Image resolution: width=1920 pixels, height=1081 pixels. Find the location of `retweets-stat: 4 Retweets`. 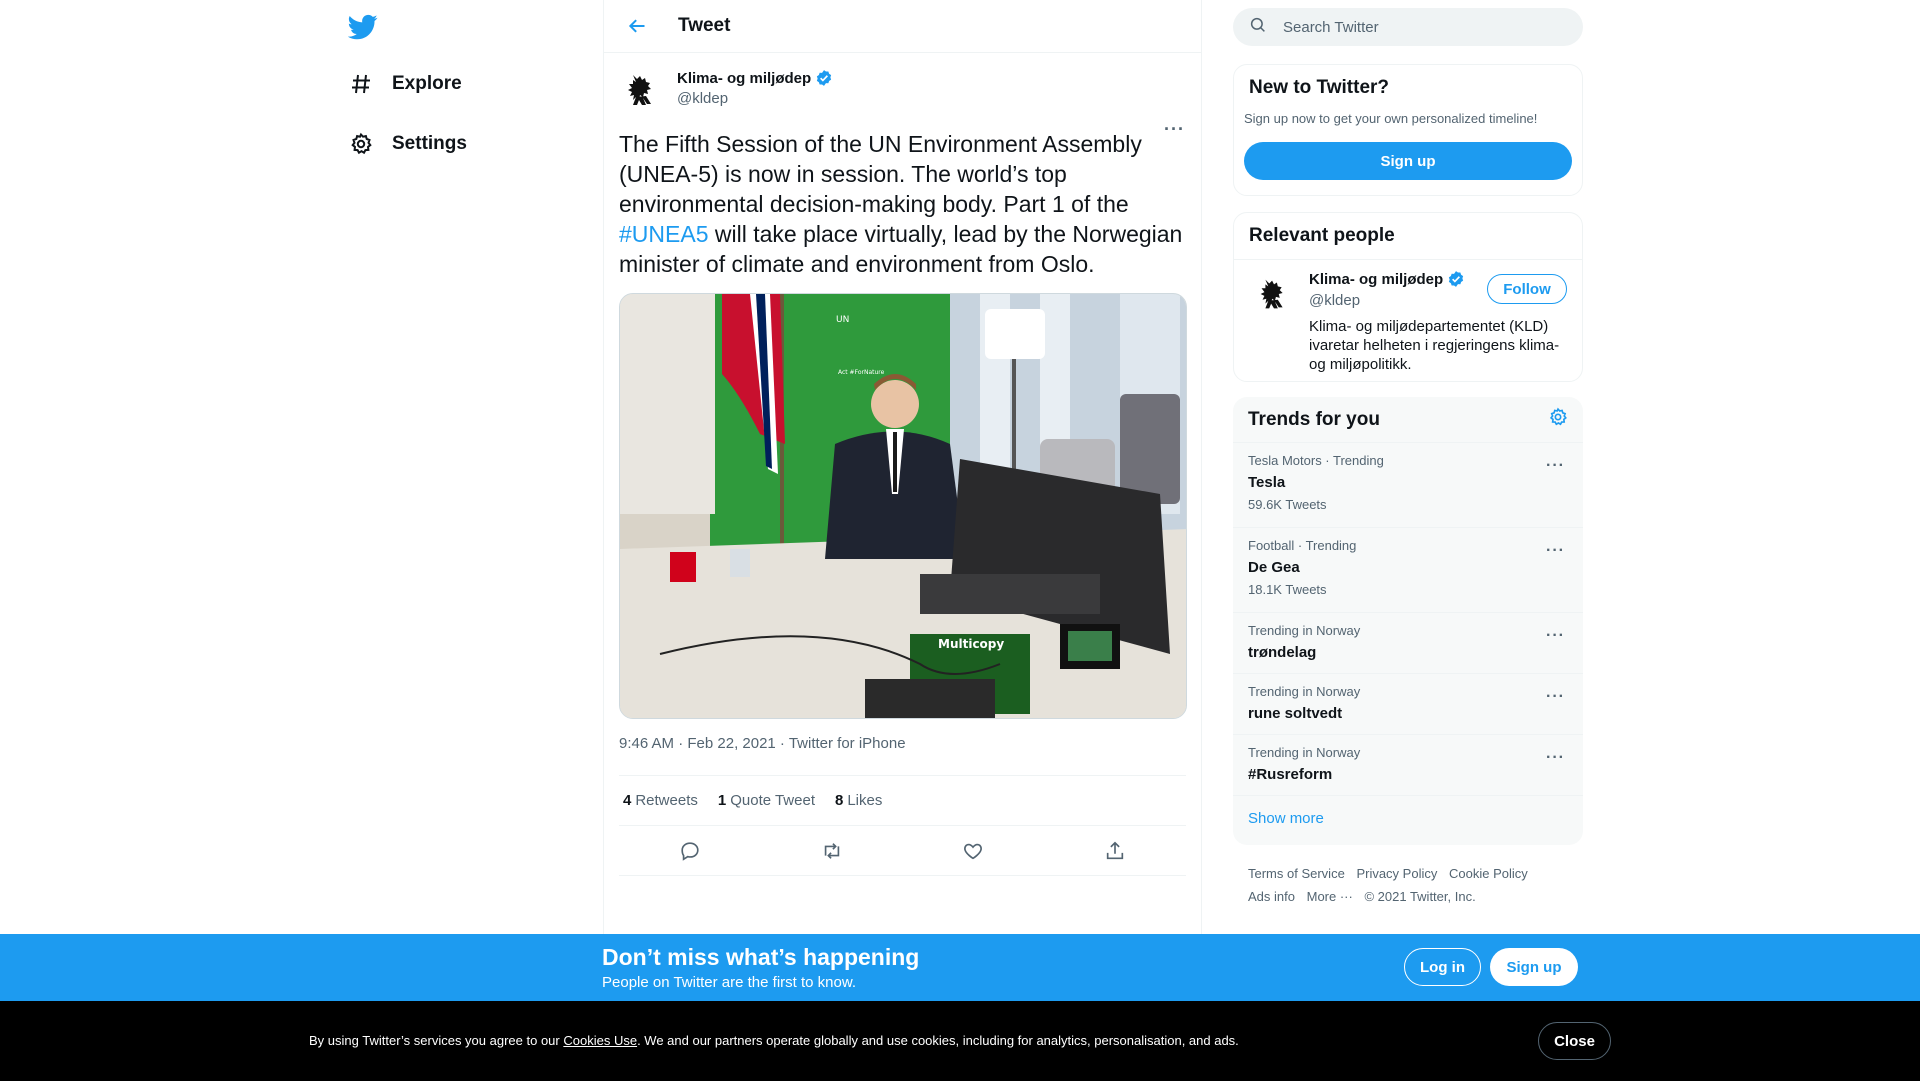

retweets-stat: 4 Retweets is located at coordinates (660, 800).